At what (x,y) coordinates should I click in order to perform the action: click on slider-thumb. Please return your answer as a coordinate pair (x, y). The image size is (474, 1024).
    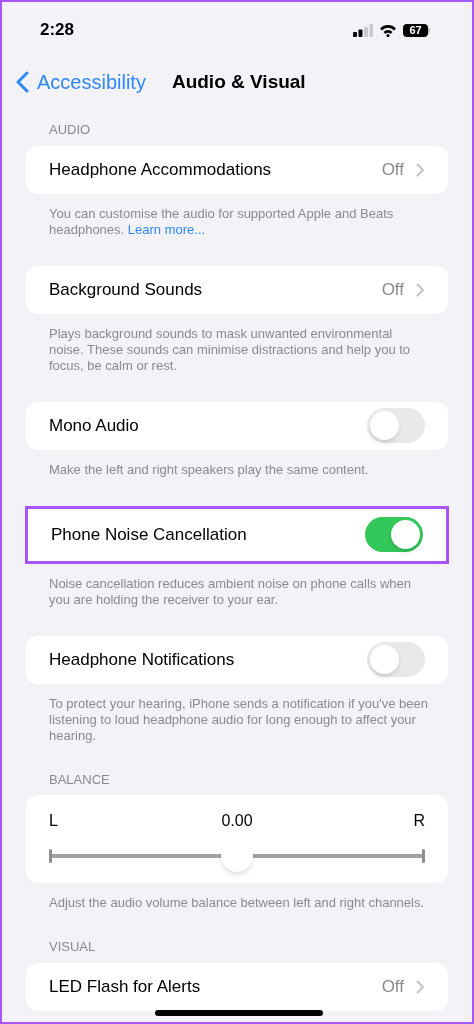
    Looking at the image, I should click on (237, 856).